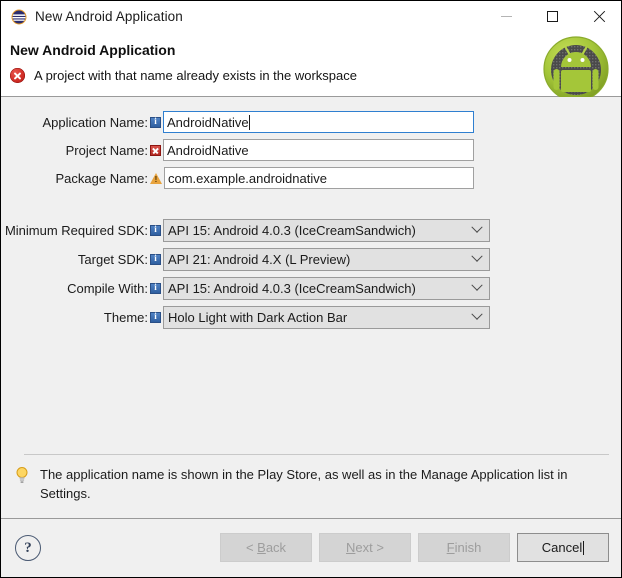 The width and height of the screenshot is (622, 578). I want to click on back-button: < Back, so click(266, 547).